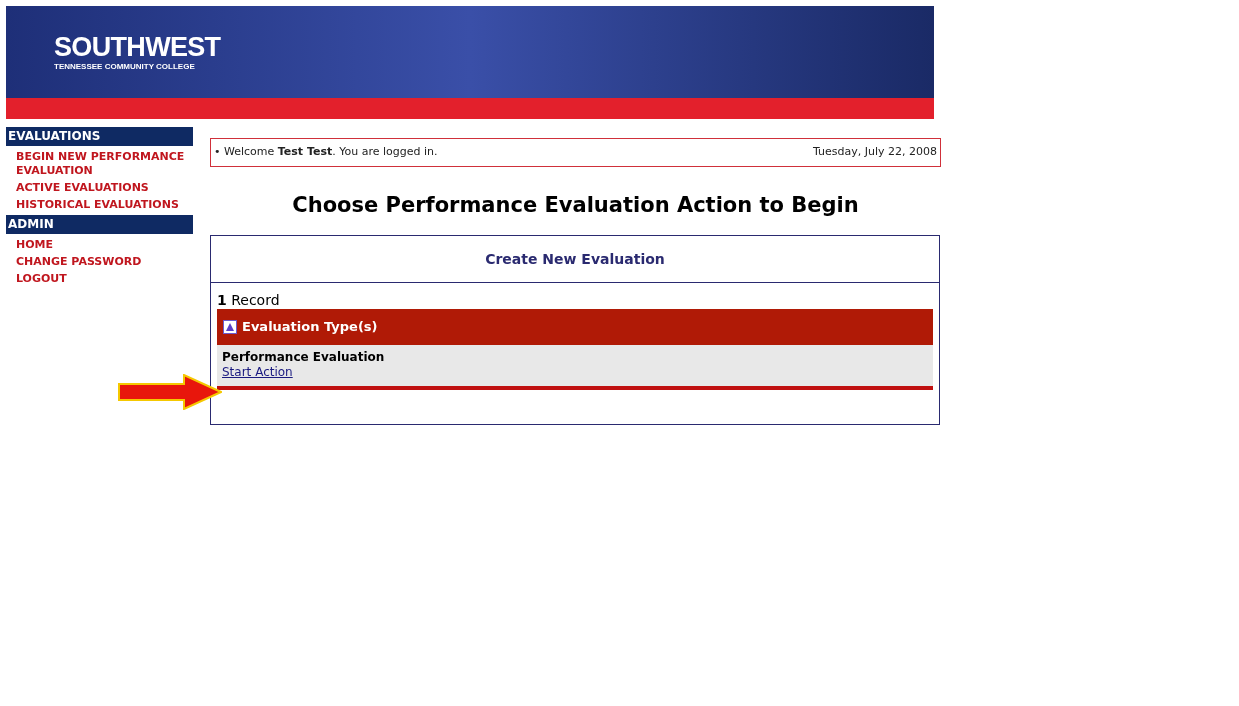  I want to click on pointer-arrow-icon, so click(170, 392).